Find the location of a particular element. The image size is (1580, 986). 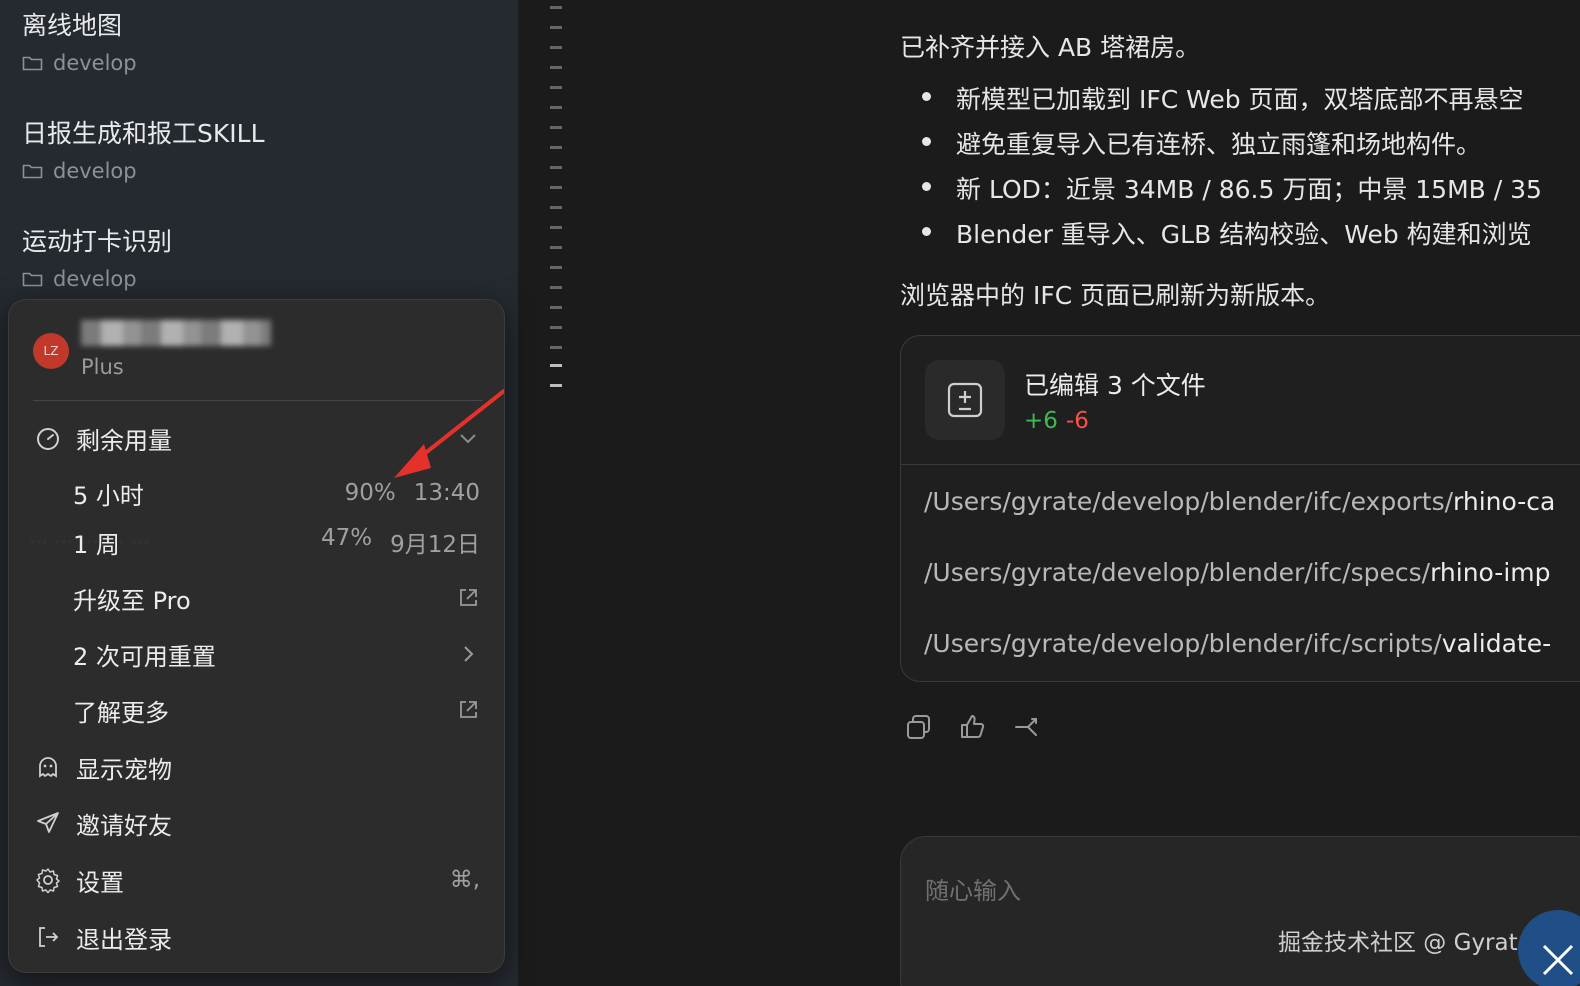

learn-more-item: 了解更多 is located at coordinates (256, 710).